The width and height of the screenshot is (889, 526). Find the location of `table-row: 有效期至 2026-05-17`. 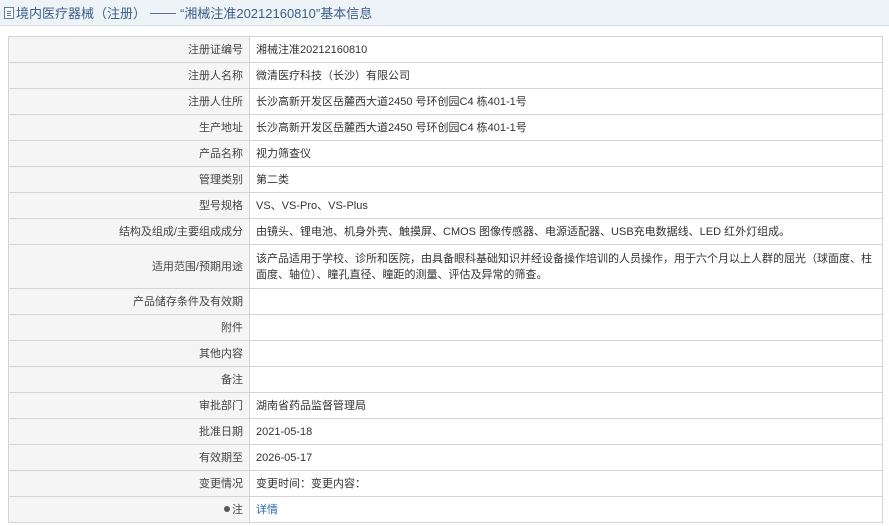

table-row: 有效期至 2026-05-17 is located at coordinates (445, 457).